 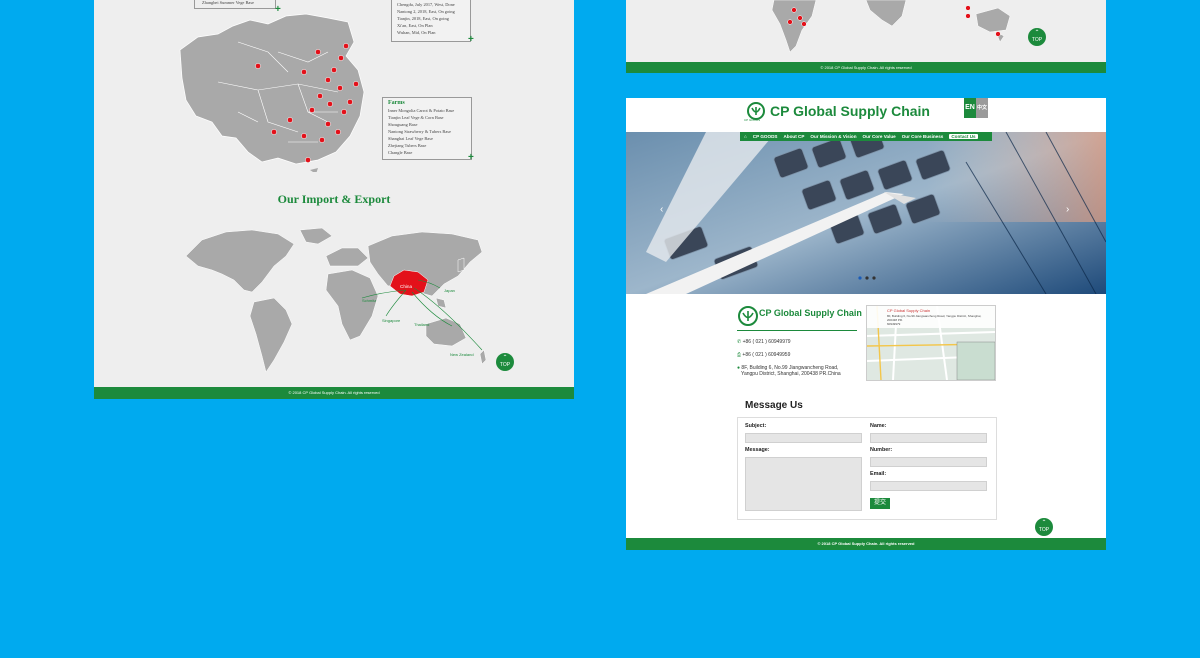 I want to click on map-label-singapore: Singapore, so click(x=391, y=320).